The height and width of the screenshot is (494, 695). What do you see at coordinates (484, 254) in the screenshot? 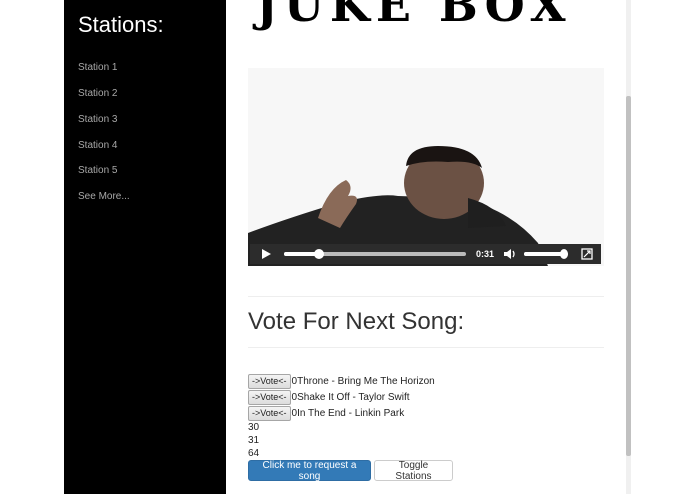
I see `current-time: 0:31` at bounding box center [484, 254].